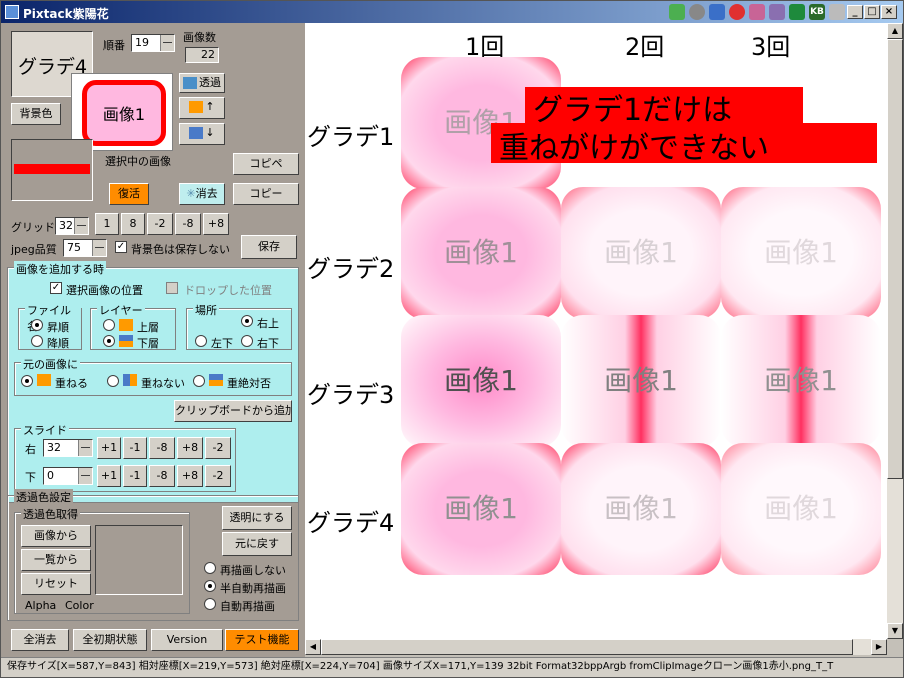 Image resolution: width=904 pixels, height=678 pixels. I want to click on grid-btn-plus8: +8, so click(216, 224).